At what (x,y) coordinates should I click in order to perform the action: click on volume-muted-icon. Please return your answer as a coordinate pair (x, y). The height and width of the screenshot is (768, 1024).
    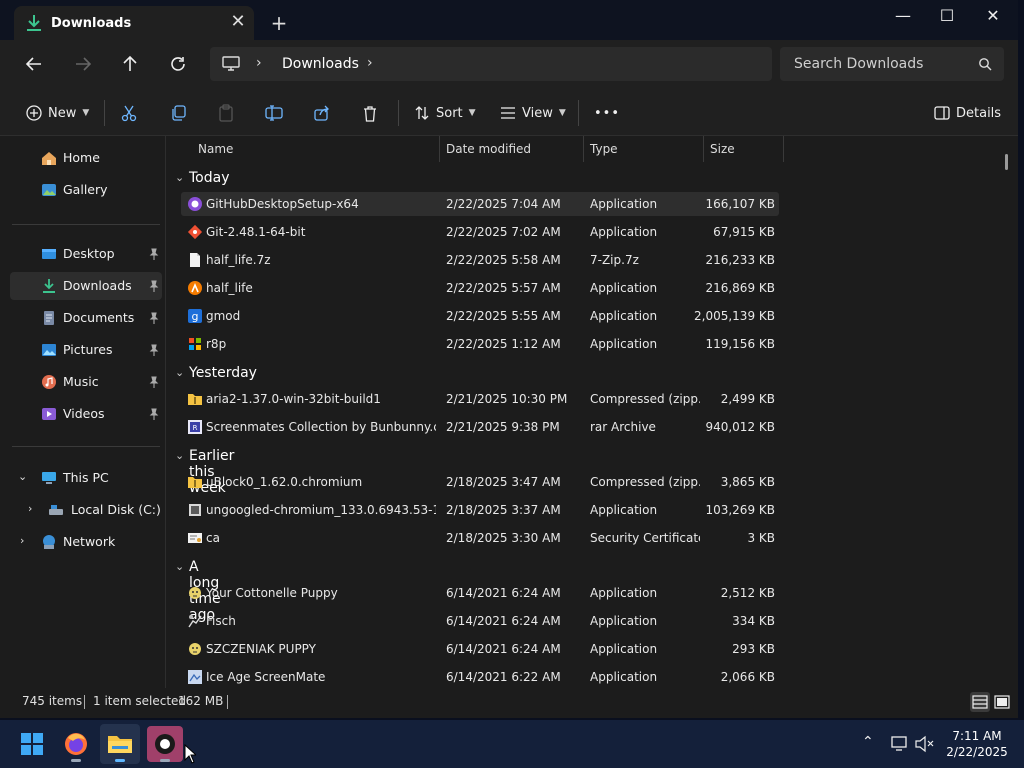
    Looking at the image, I should click on (924, 744).